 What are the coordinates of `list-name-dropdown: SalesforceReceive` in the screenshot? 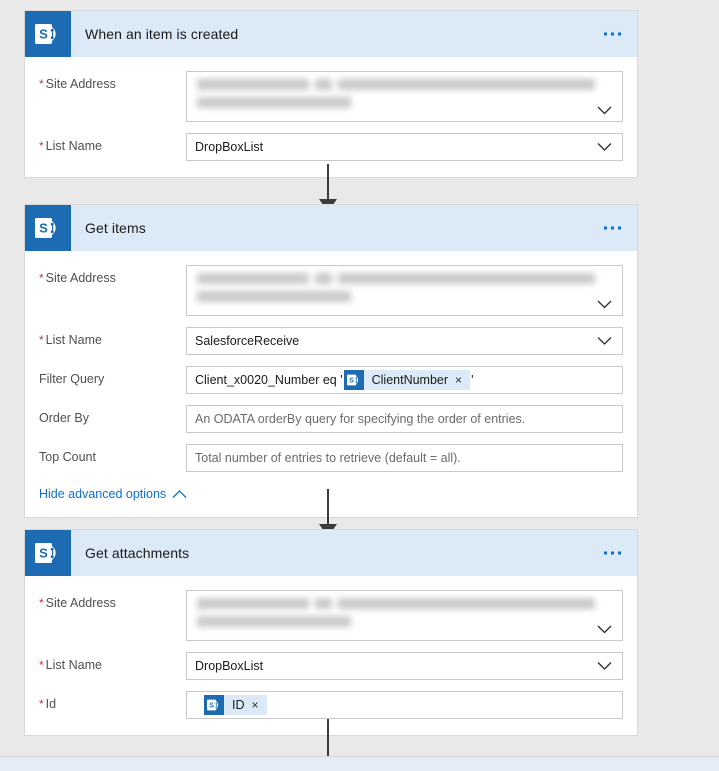 It's located at (404, 341).